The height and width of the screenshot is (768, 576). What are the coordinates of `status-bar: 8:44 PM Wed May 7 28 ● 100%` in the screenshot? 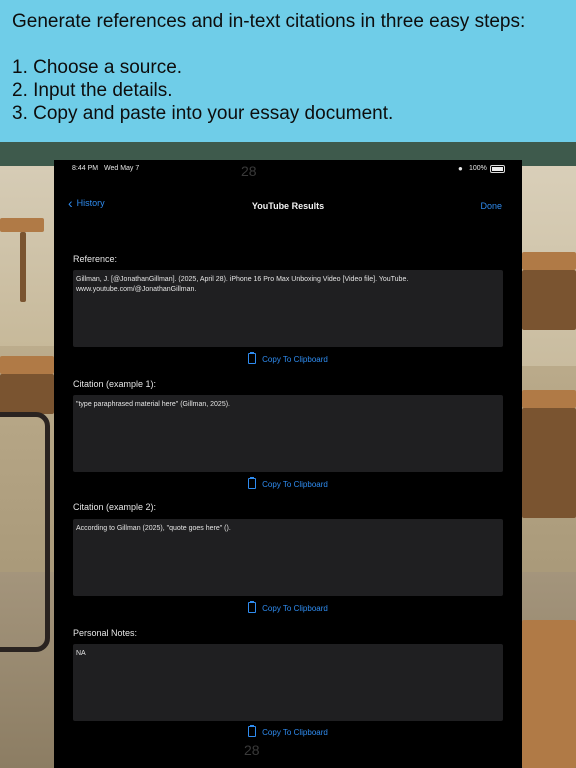 It's located at (288, 169).